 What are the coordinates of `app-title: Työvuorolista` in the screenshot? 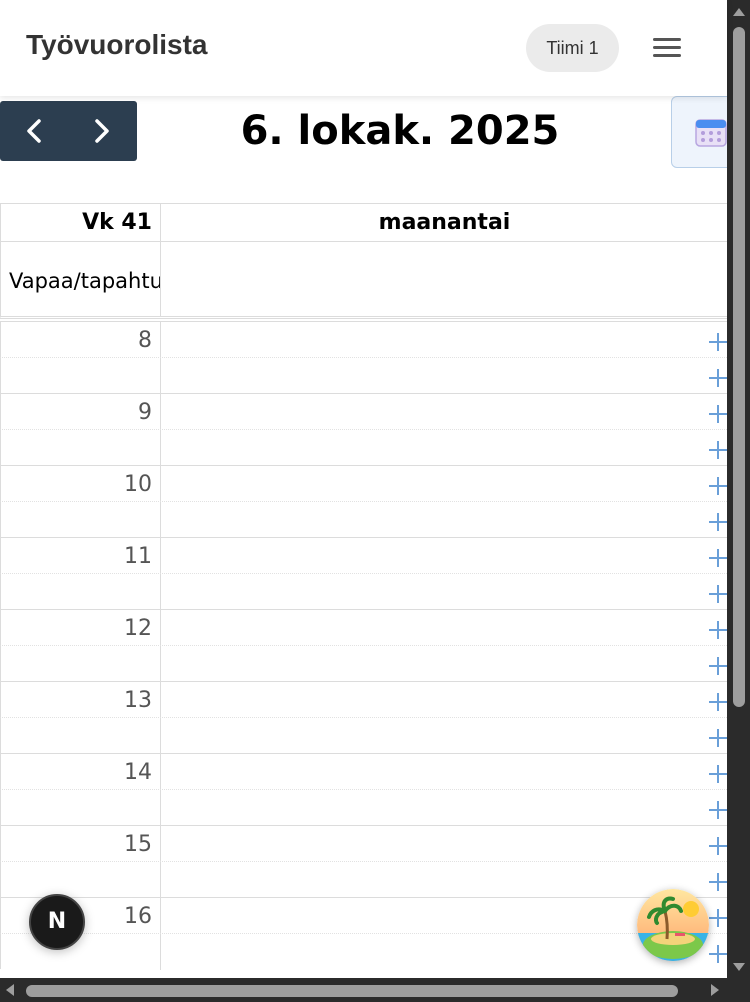 It's located at (117, 44).